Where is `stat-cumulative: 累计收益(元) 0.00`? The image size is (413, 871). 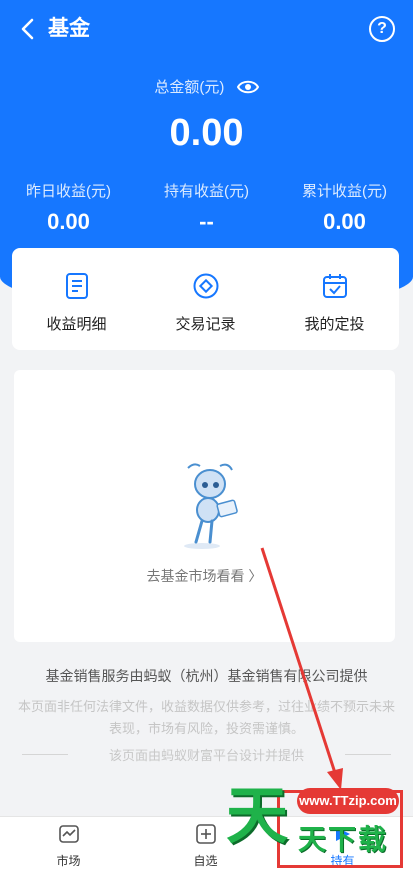 stat-cumulative: 累计收益(元) 0.00 is located at coordinates (344, 207).